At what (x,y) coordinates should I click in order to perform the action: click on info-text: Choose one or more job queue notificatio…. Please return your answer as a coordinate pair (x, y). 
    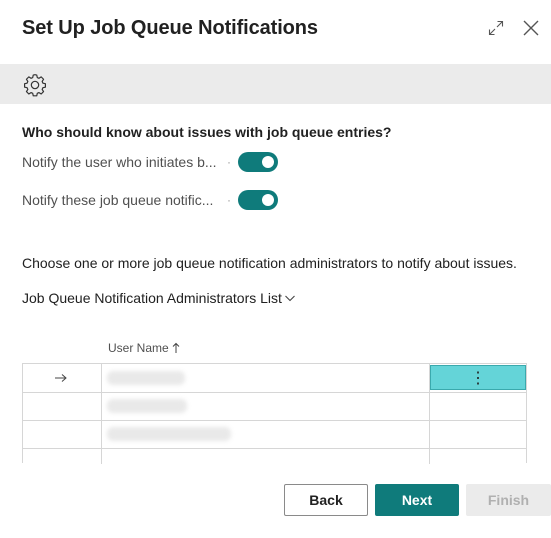
    Looking at the image, I should click on (269, 263).